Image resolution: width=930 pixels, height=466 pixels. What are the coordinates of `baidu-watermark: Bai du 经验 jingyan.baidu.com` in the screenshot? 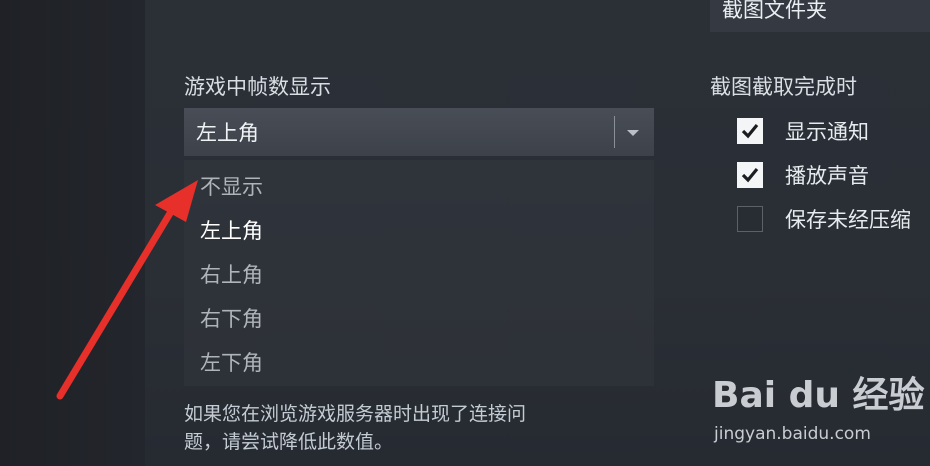 It's located at (818, 408).